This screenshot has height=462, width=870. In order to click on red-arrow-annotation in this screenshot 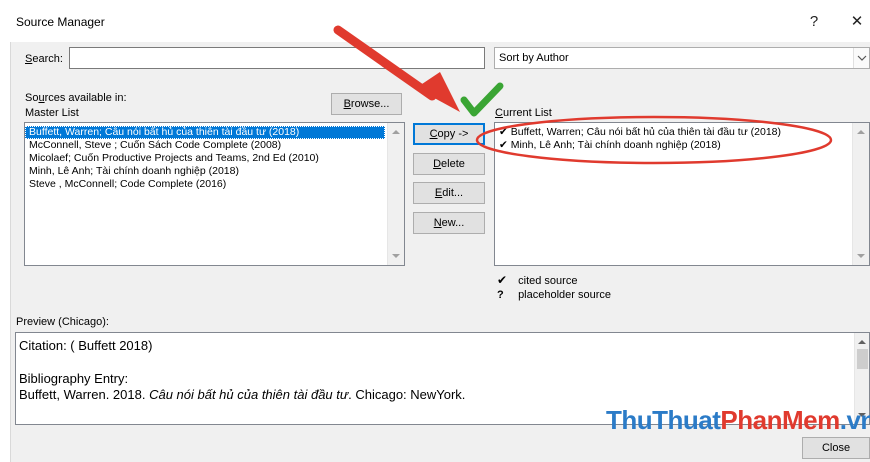, I will do `click(396, 68)`.